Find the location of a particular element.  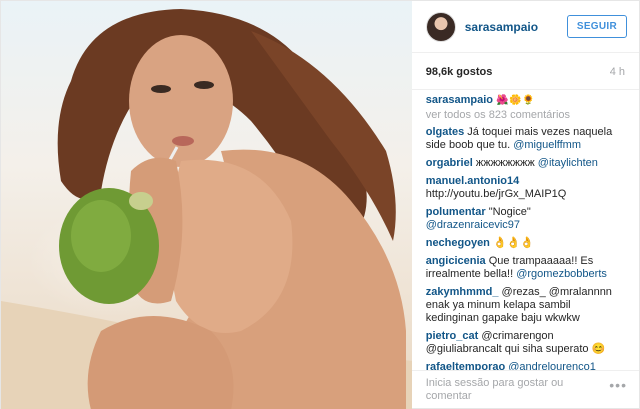

login-to-comment-link: Inicia sessão para gostar ou comentar is located at coordinates (518, 390).